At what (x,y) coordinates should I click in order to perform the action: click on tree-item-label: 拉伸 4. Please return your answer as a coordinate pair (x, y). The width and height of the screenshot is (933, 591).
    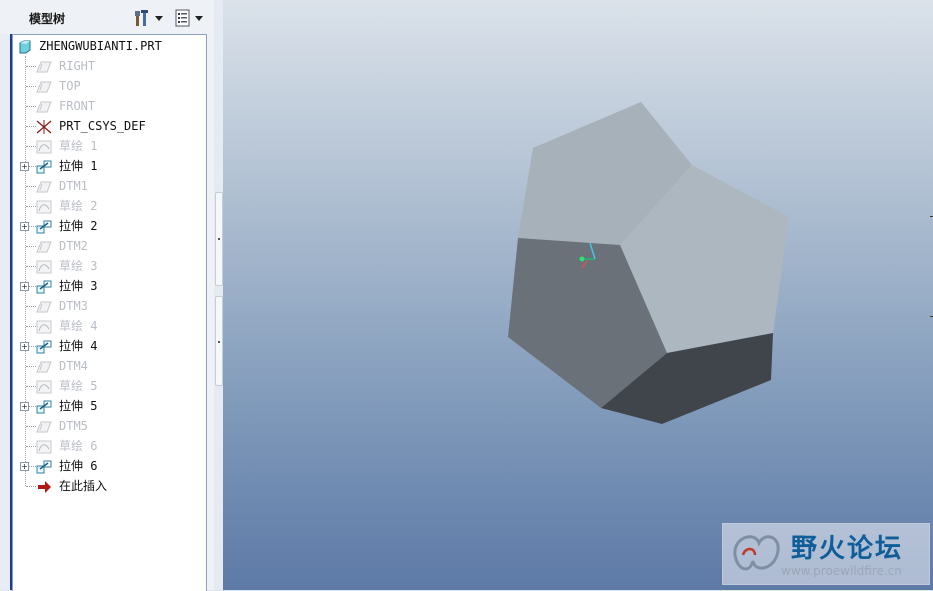
    Looking at the image, I should click on (78, 346).